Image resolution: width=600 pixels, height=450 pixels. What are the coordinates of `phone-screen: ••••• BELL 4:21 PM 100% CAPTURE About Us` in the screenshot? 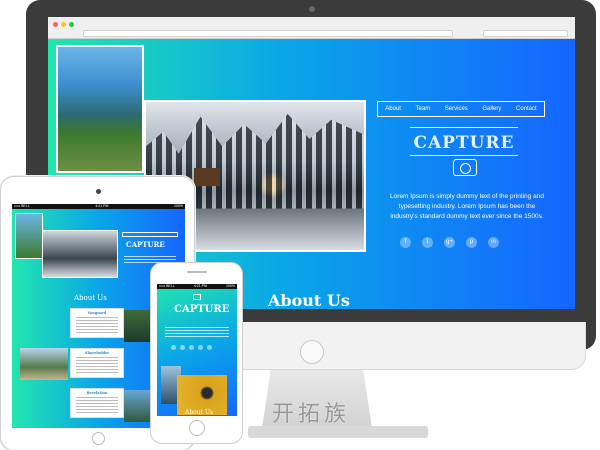 It's located at (197, 350).